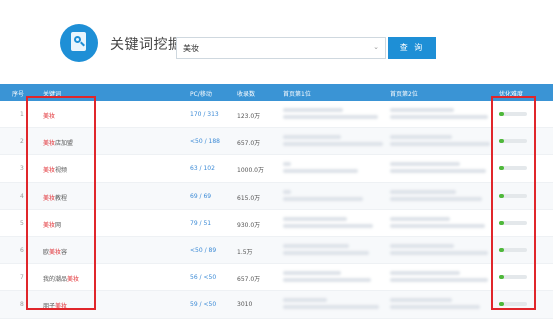  What do you see at coordinates (412, 48) in the screenshot?
I see `search-button: 查 询` at bounding box center [412, 48].